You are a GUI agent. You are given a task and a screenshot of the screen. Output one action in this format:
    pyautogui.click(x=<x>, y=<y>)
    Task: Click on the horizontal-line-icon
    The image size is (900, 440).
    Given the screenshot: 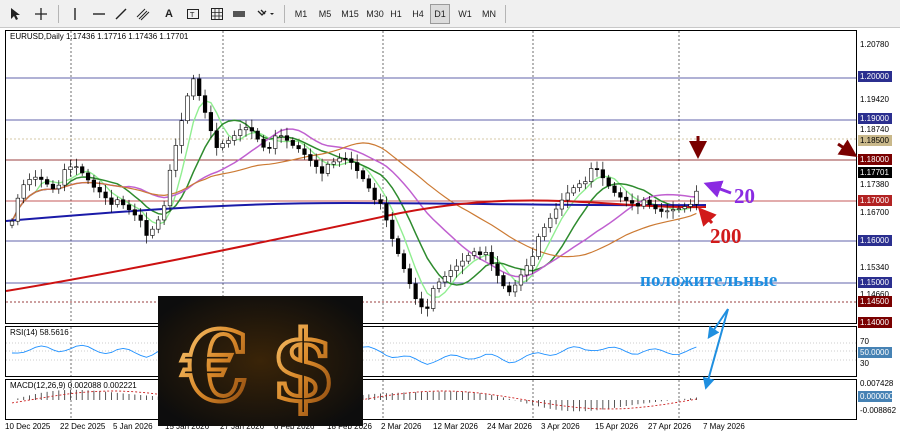 What is the action you would take?
    pyautogui.click(x=99, y=14)
    